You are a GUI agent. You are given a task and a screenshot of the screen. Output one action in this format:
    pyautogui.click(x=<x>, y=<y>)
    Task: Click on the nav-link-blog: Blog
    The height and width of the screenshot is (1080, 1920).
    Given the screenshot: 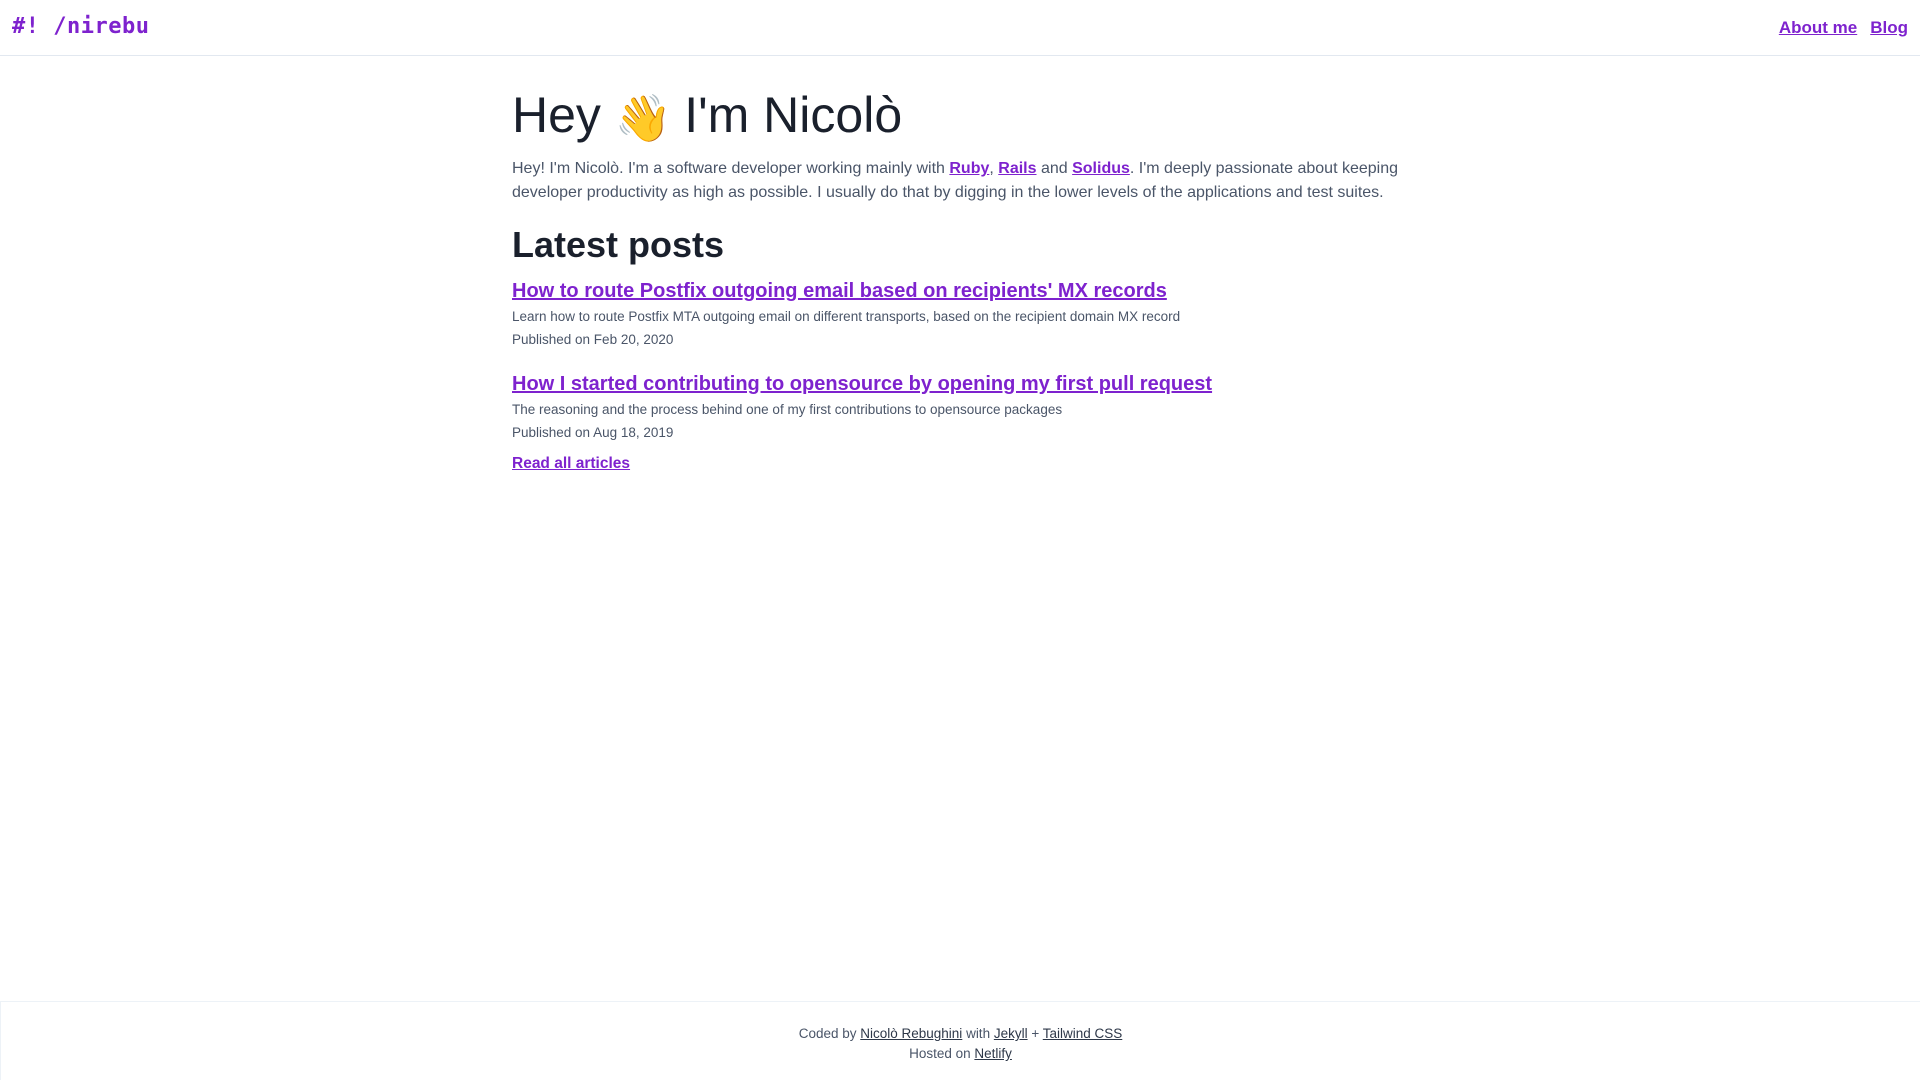 What is the action you would take?
    pyautogui.click(x=1889, y=28)
    